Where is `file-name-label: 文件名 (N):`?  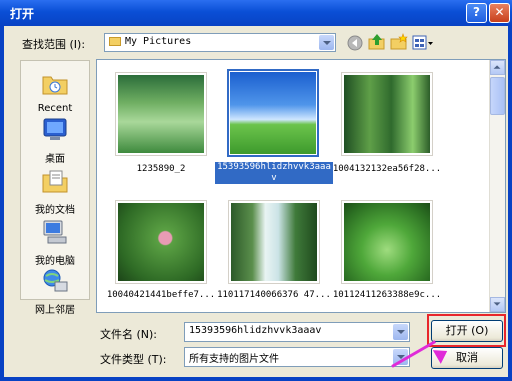 file-name-label: 文件名 (N): is located at coordinates (129, 334).